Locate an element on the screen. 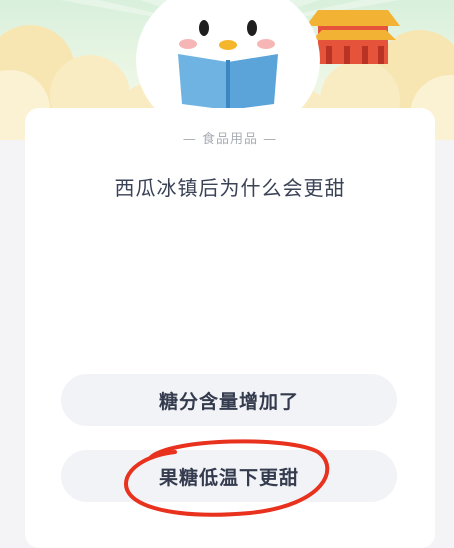 The height and width of the screenshot is (548, 454). answer-option-label: 糖分含量增加了 is located at coordinates (228, 401).